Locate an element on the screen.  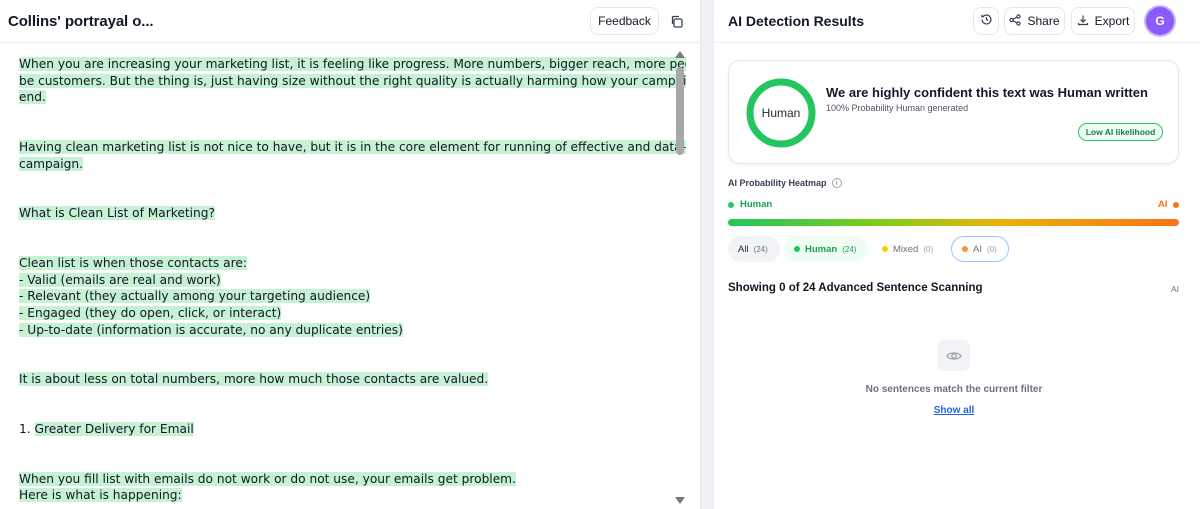
filter-mixed: Mixed (0) is located at coordinates (910, 249).